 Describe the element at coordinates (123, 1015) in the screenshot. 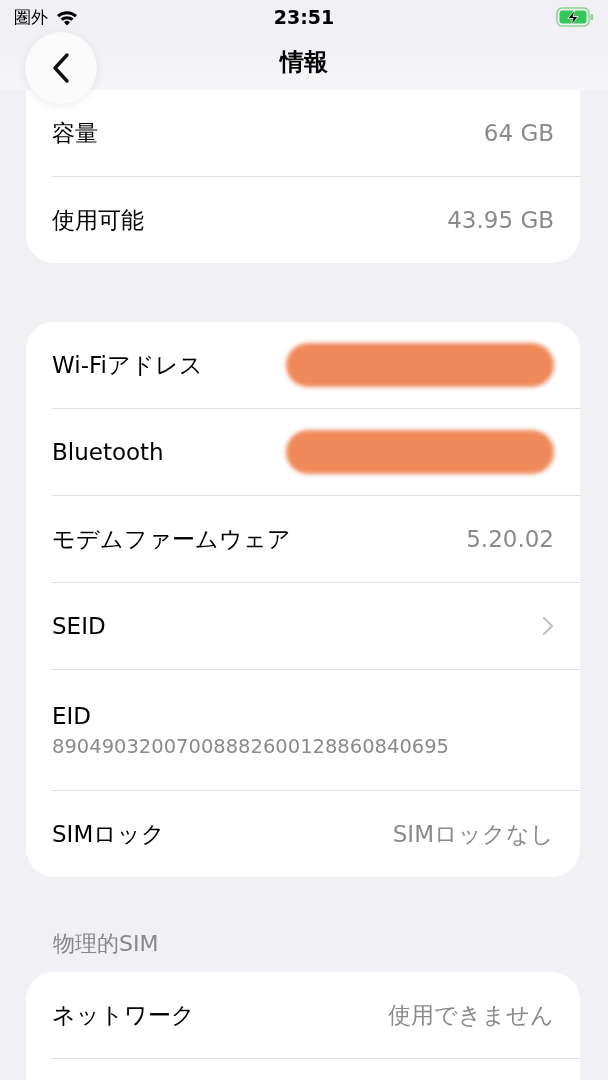

I see `row-label: ネットワーク` at that location.